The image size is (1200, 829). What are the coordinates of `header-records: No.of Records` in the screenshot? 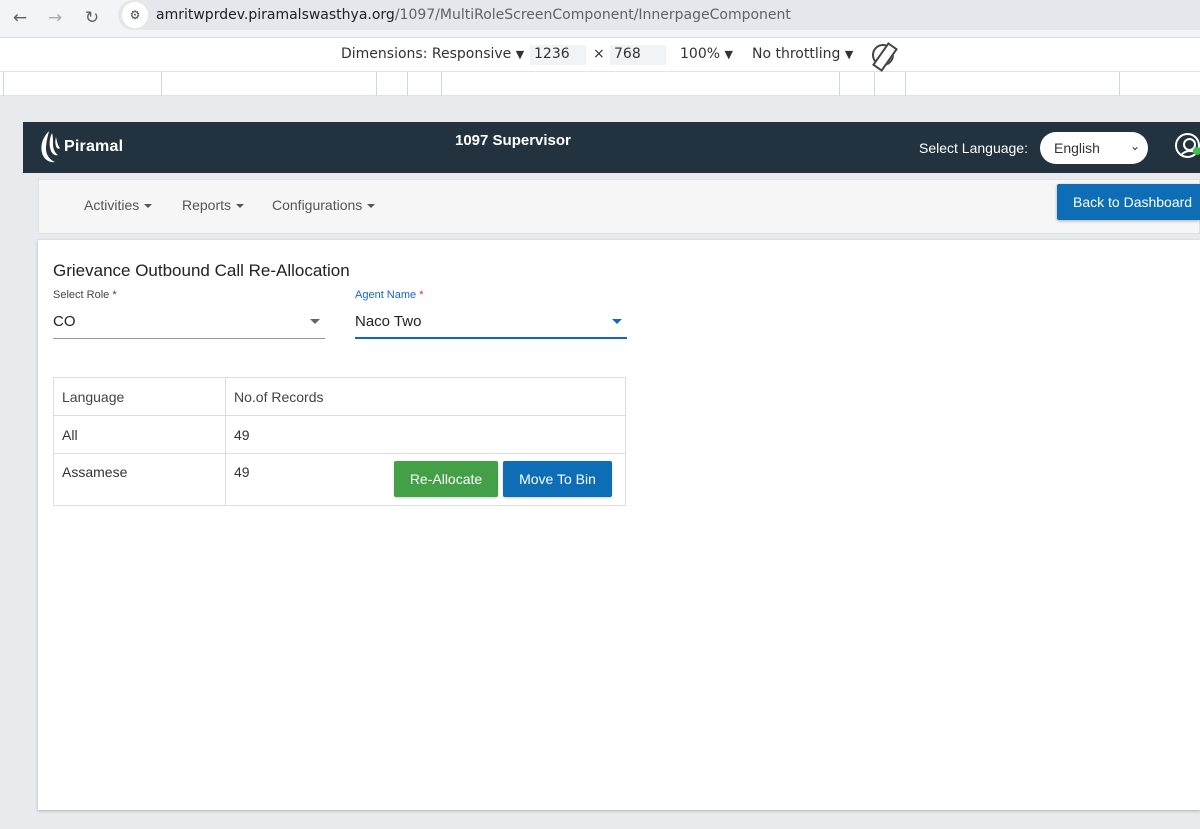 It's located at (425, 396).